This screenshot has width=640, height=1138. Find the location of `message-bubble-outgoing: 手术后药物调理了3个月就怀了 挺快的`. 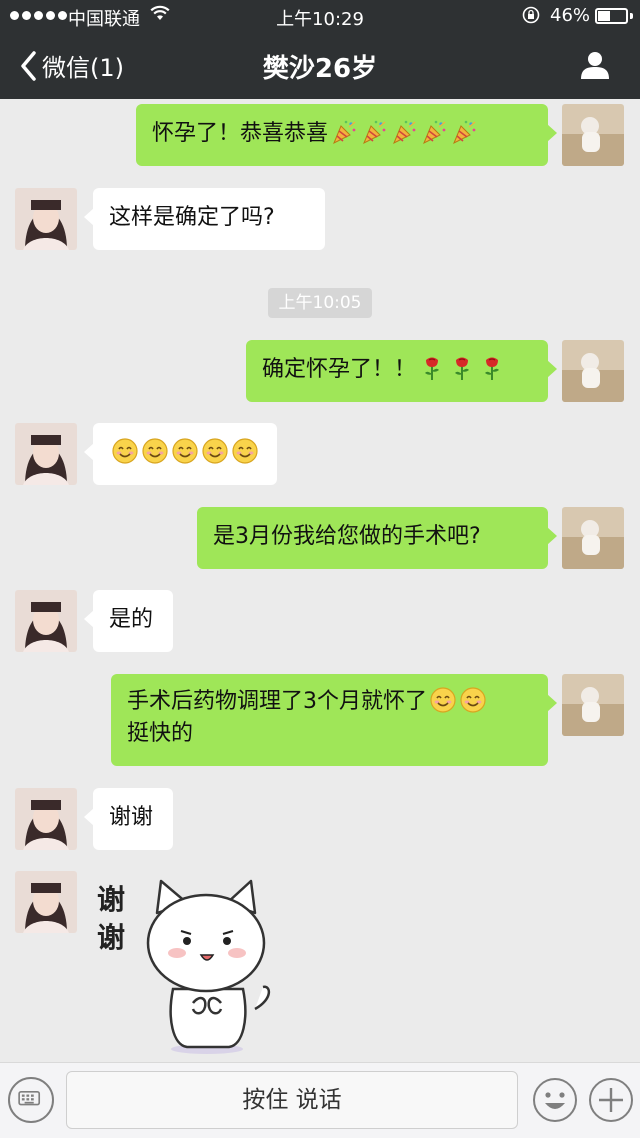

message-bubble-outgoing: 手术后药物调理了3个月就怀了 挺快的 is located at coordinates (334, 720).